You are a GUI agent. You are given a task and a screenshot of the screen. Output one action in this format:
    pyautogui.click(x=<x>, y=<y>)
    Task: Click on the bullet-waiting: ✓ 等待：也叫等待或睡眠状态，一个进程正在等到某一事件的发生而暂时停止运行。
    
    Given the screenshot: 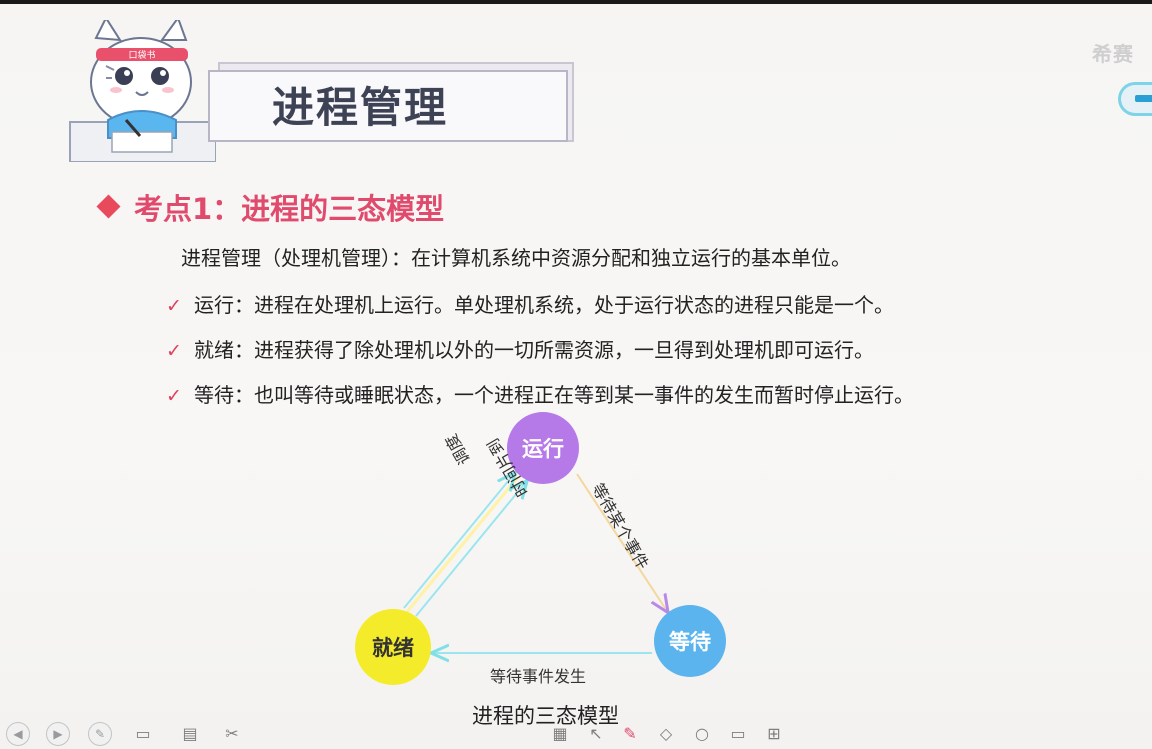 What is the action you would take?
    pyautogui.click(x=540, y=393)
    